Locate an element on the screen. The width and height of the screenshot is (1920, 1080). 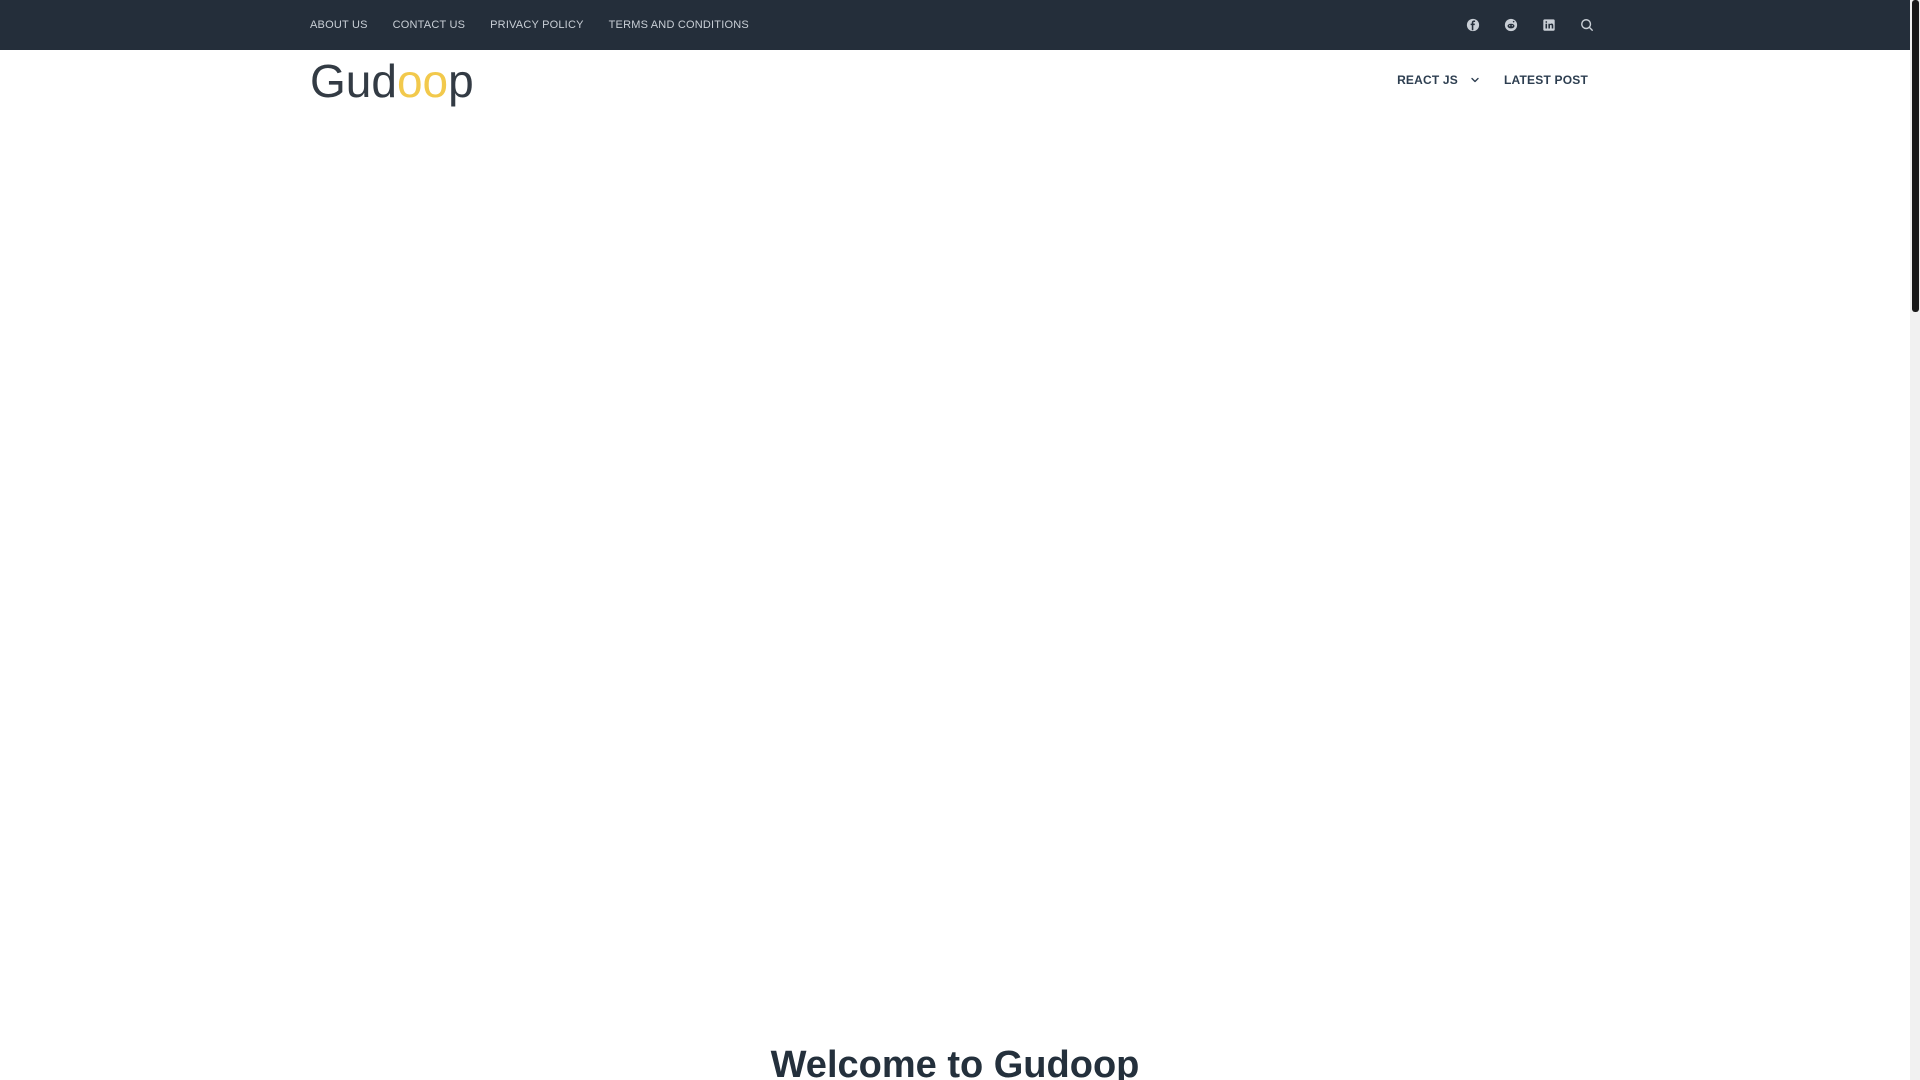
main-nav: REACT JS LATEST POST is located at coordinates (1480, 80).